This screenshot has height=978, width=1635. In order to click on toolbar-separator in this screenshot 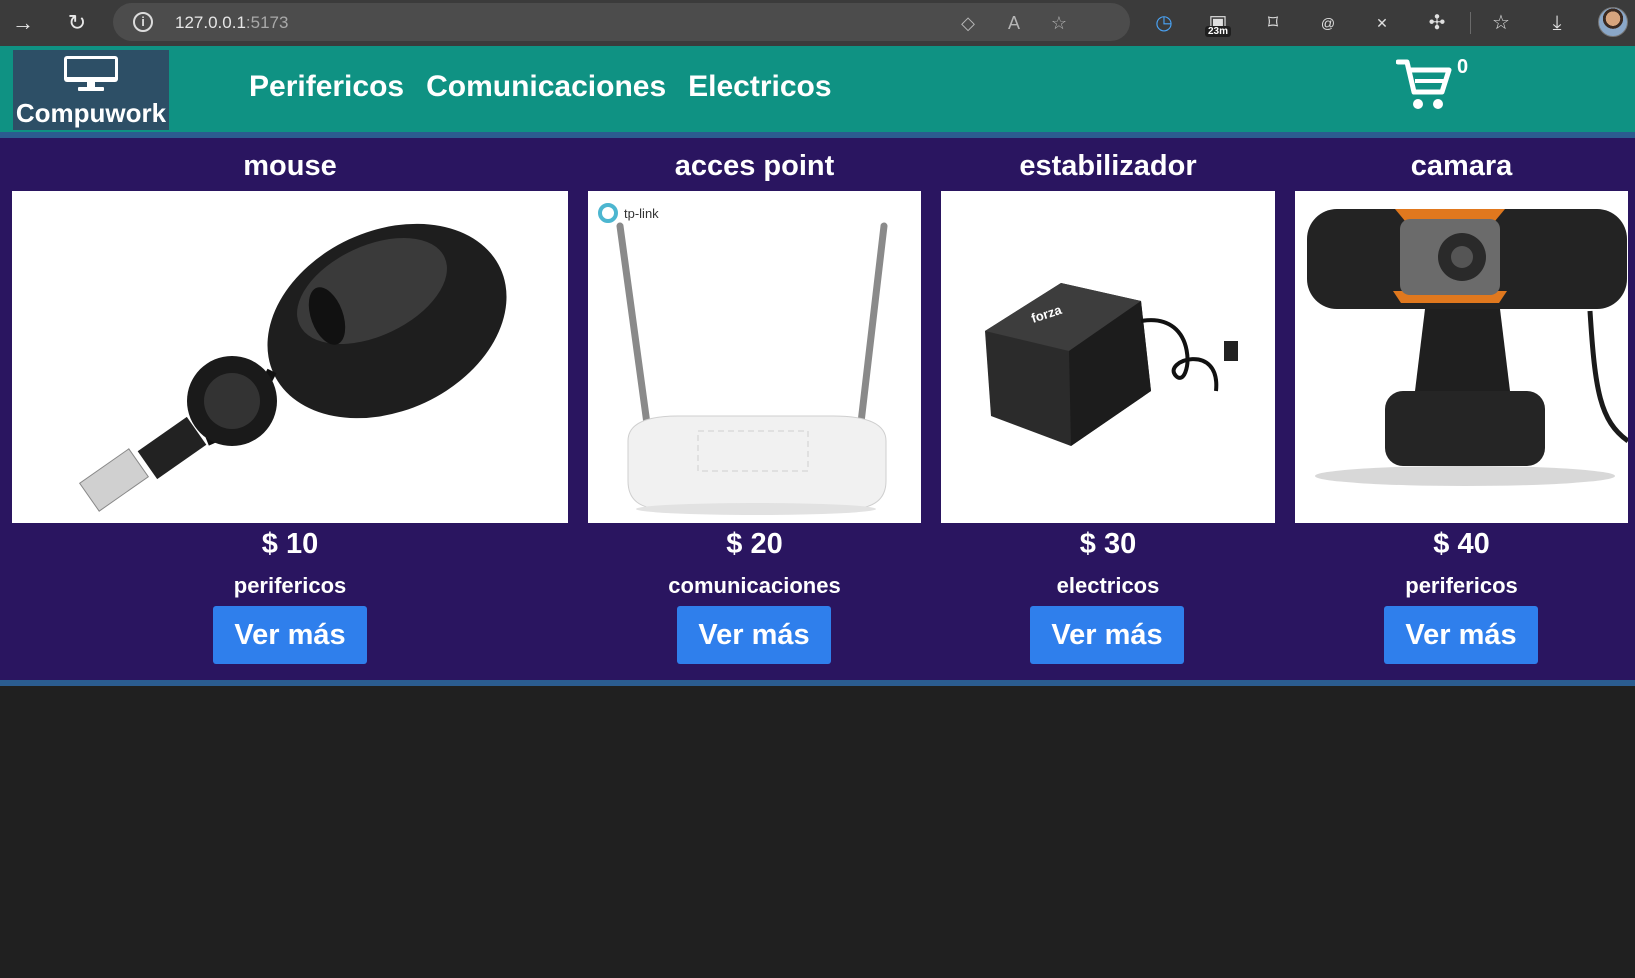, I will do `click(1470, 23)`.